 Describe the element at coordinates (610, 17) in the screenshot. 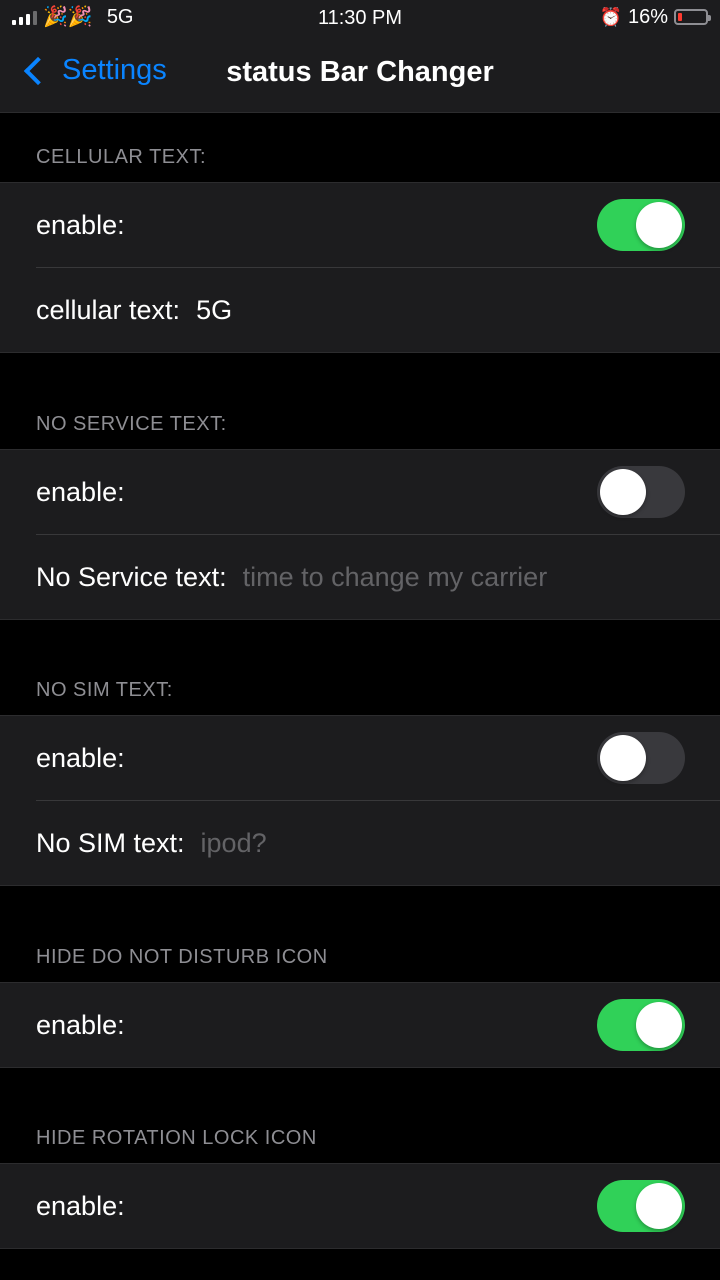

I see `alarm-clock-icon: ⏰` at that location.